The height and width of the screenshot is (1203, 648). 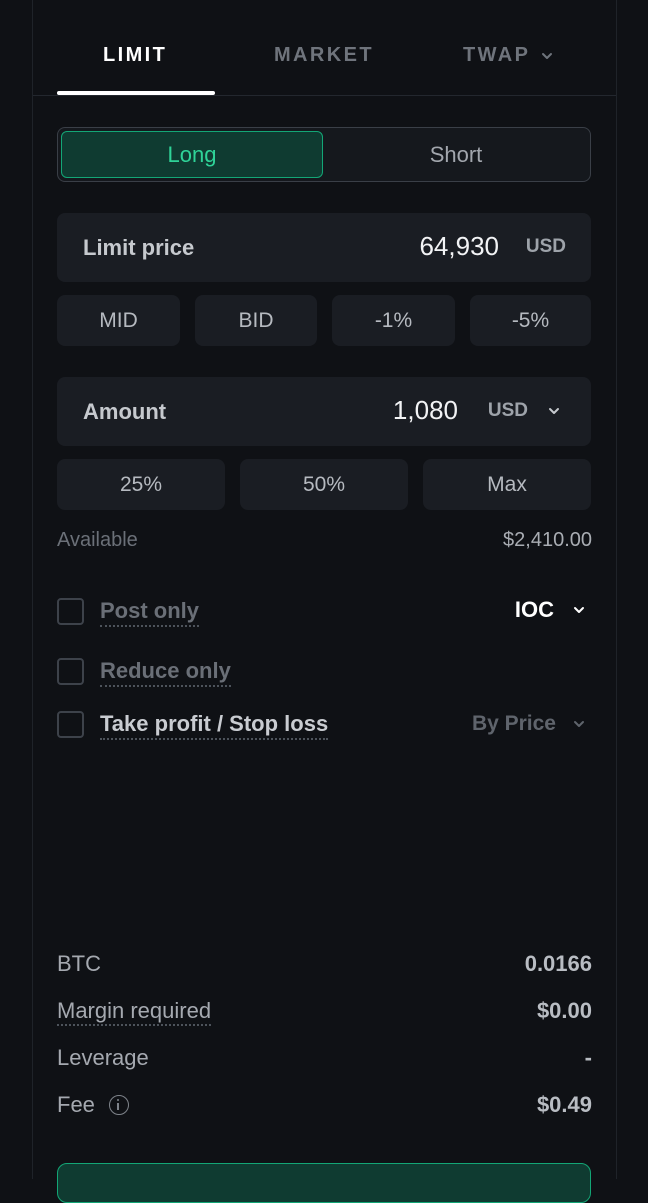 What do you see at coordinates (564, 1104) in the screenshot?
I see `fee-value: $0.49` at bounding box center [564, 1104].